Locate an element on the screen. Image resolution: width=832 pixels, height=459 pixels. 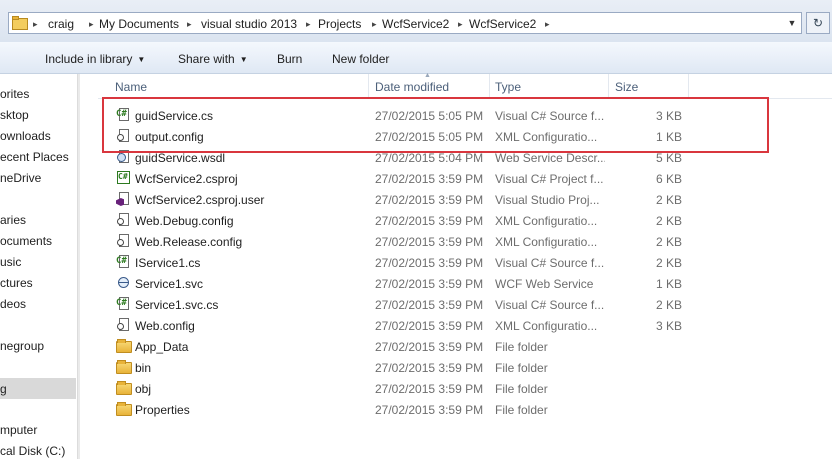
file-name: Web.Release.config is located at coordinates (188, 242).